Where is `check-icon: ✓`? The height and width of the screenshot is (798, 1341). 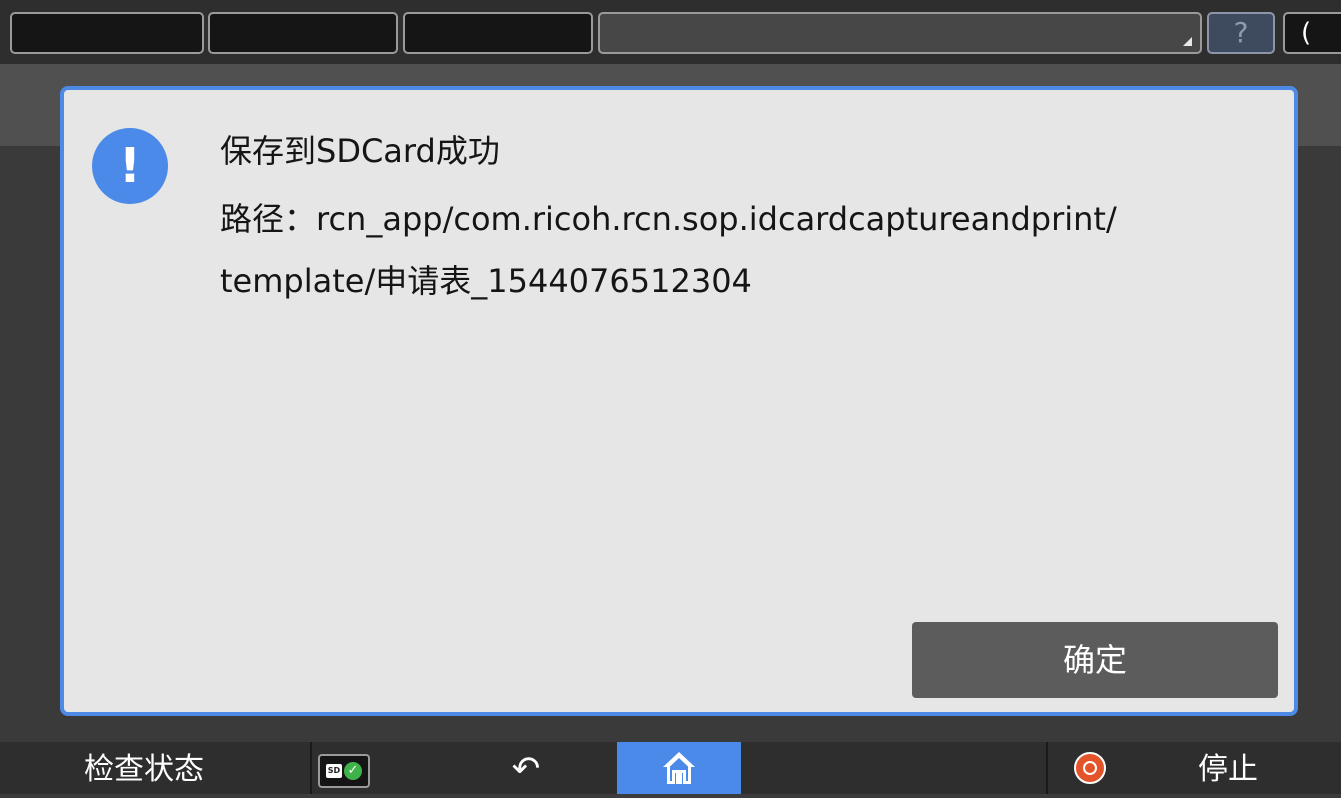 check-icon: ✓ is located at coordinates (353, 771).